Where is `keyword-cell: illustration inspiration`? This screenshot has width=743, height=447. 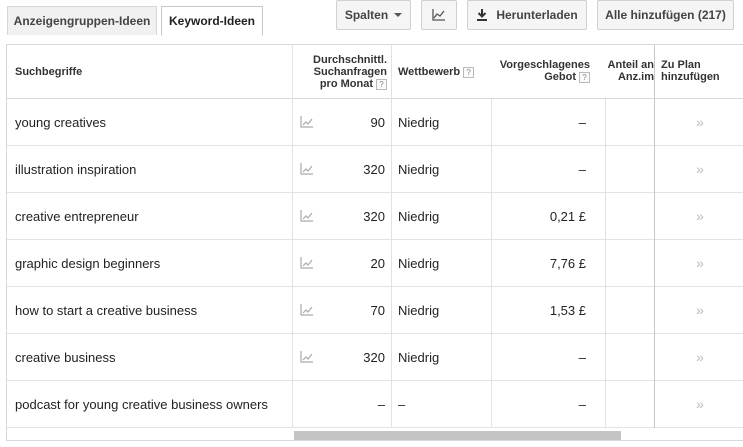 keyword-cell: illustration inspiration is located at coordinates (76, 169).